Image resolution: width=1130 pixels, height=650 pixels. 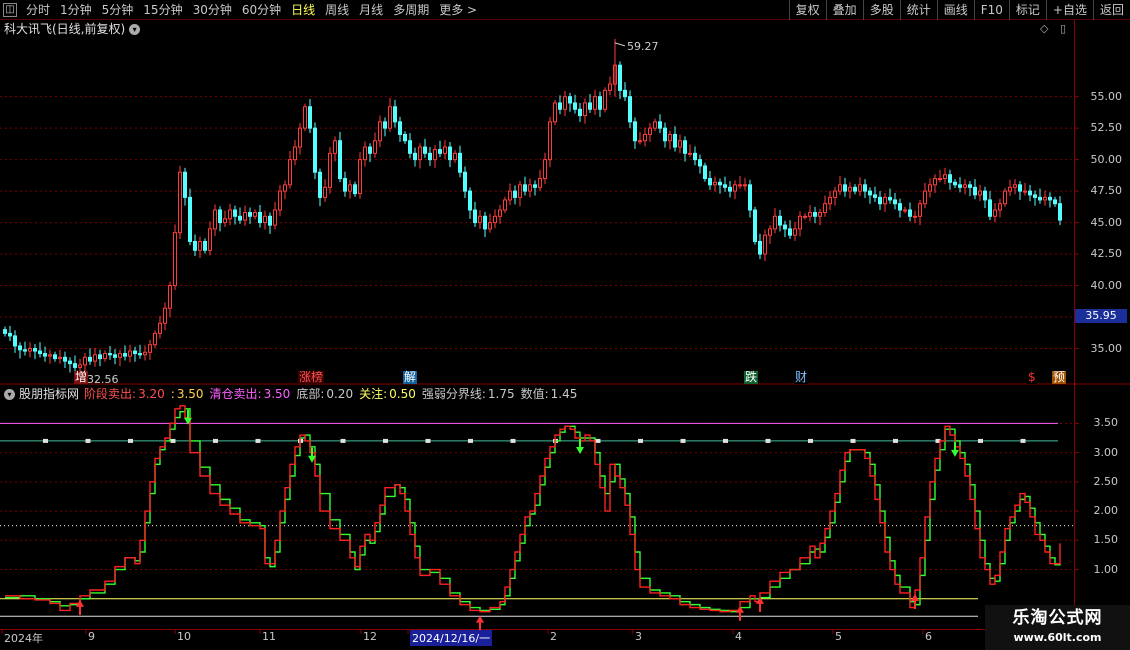 What do you see at coordinates (1106, 128) in the screenshot?
I see `price-tick-label: 52.50` at bounding box center [1106, 128].